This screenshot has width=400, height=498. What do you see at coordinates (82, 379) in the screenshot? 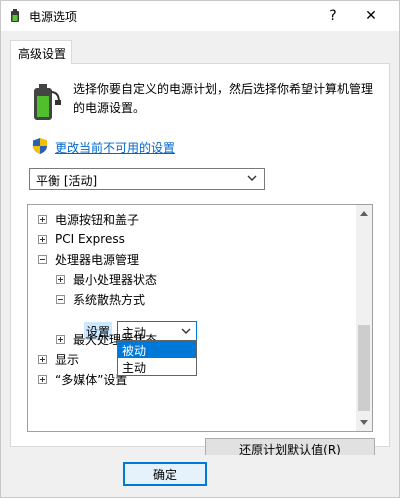
I see `tree-item: “多媒体”设置` at bounding box center [82, 379].